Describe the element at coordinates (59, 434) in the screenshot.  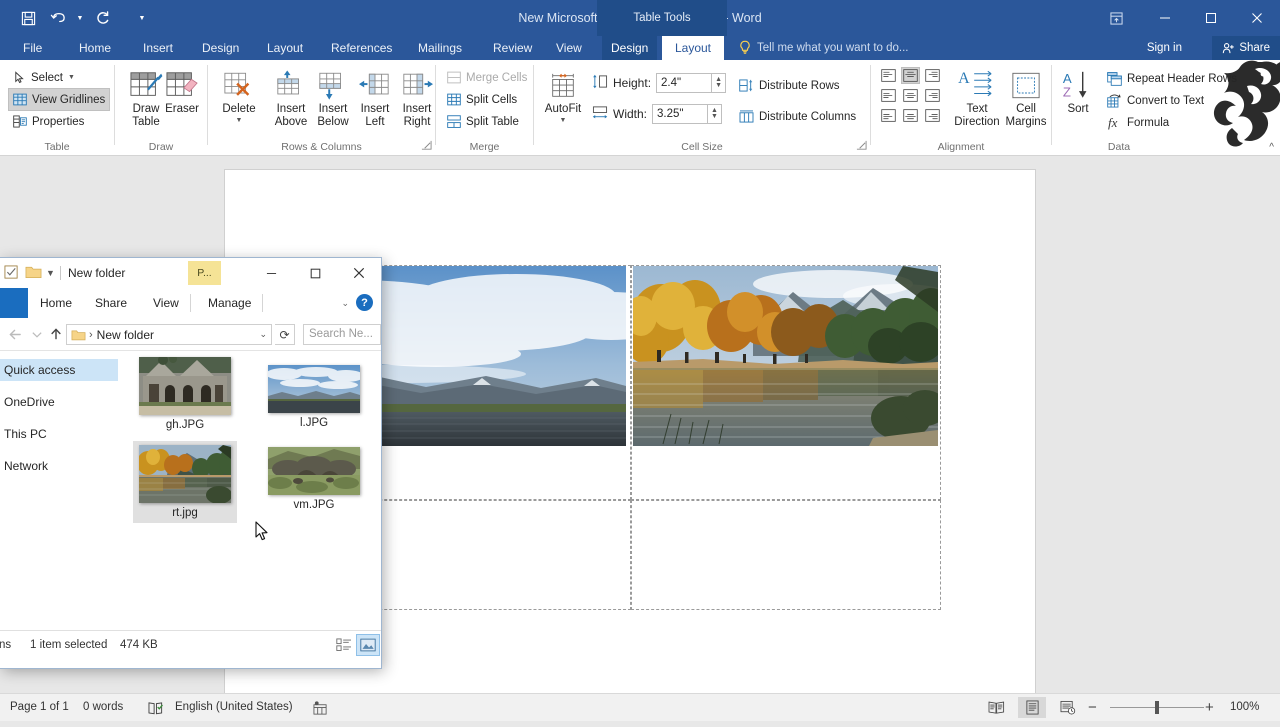
I see `nav-item-this-pc: This PC` at that location.